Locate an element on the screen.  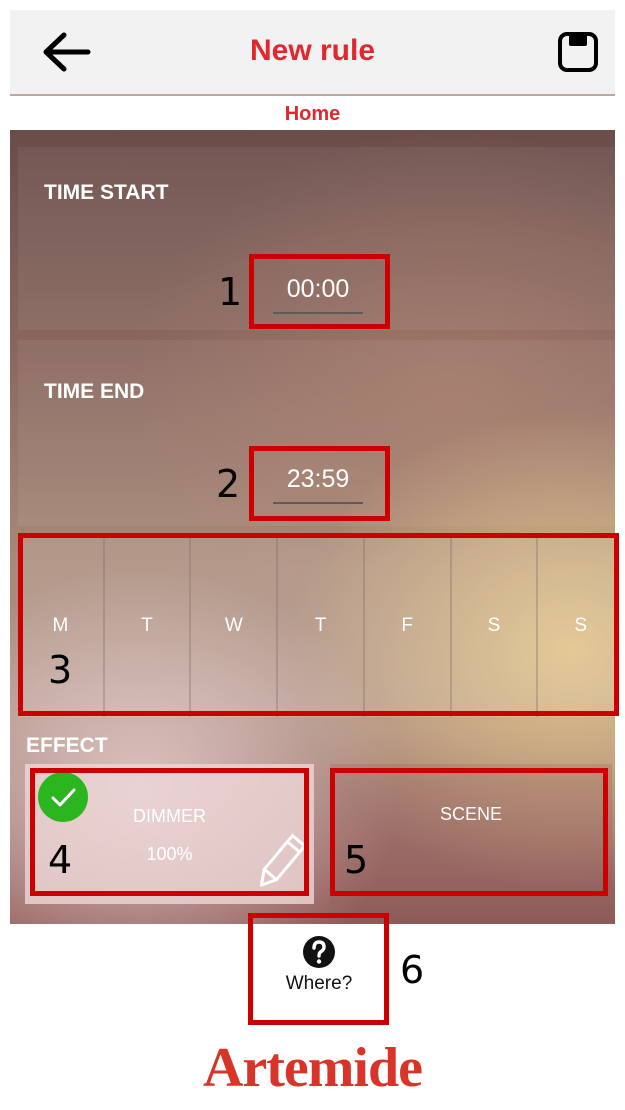
annotation-number-6: 6 is located at coordinates (412, 970).